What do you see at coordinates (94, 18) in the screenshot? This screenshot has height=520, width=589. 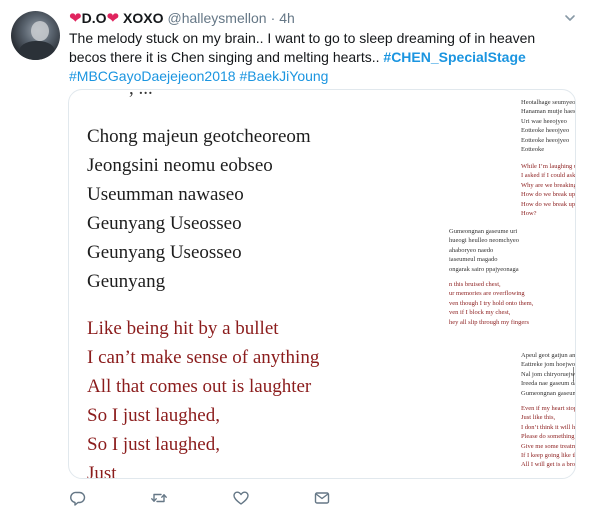 I see `display-name: D.O` at bounding box center [94, 18].